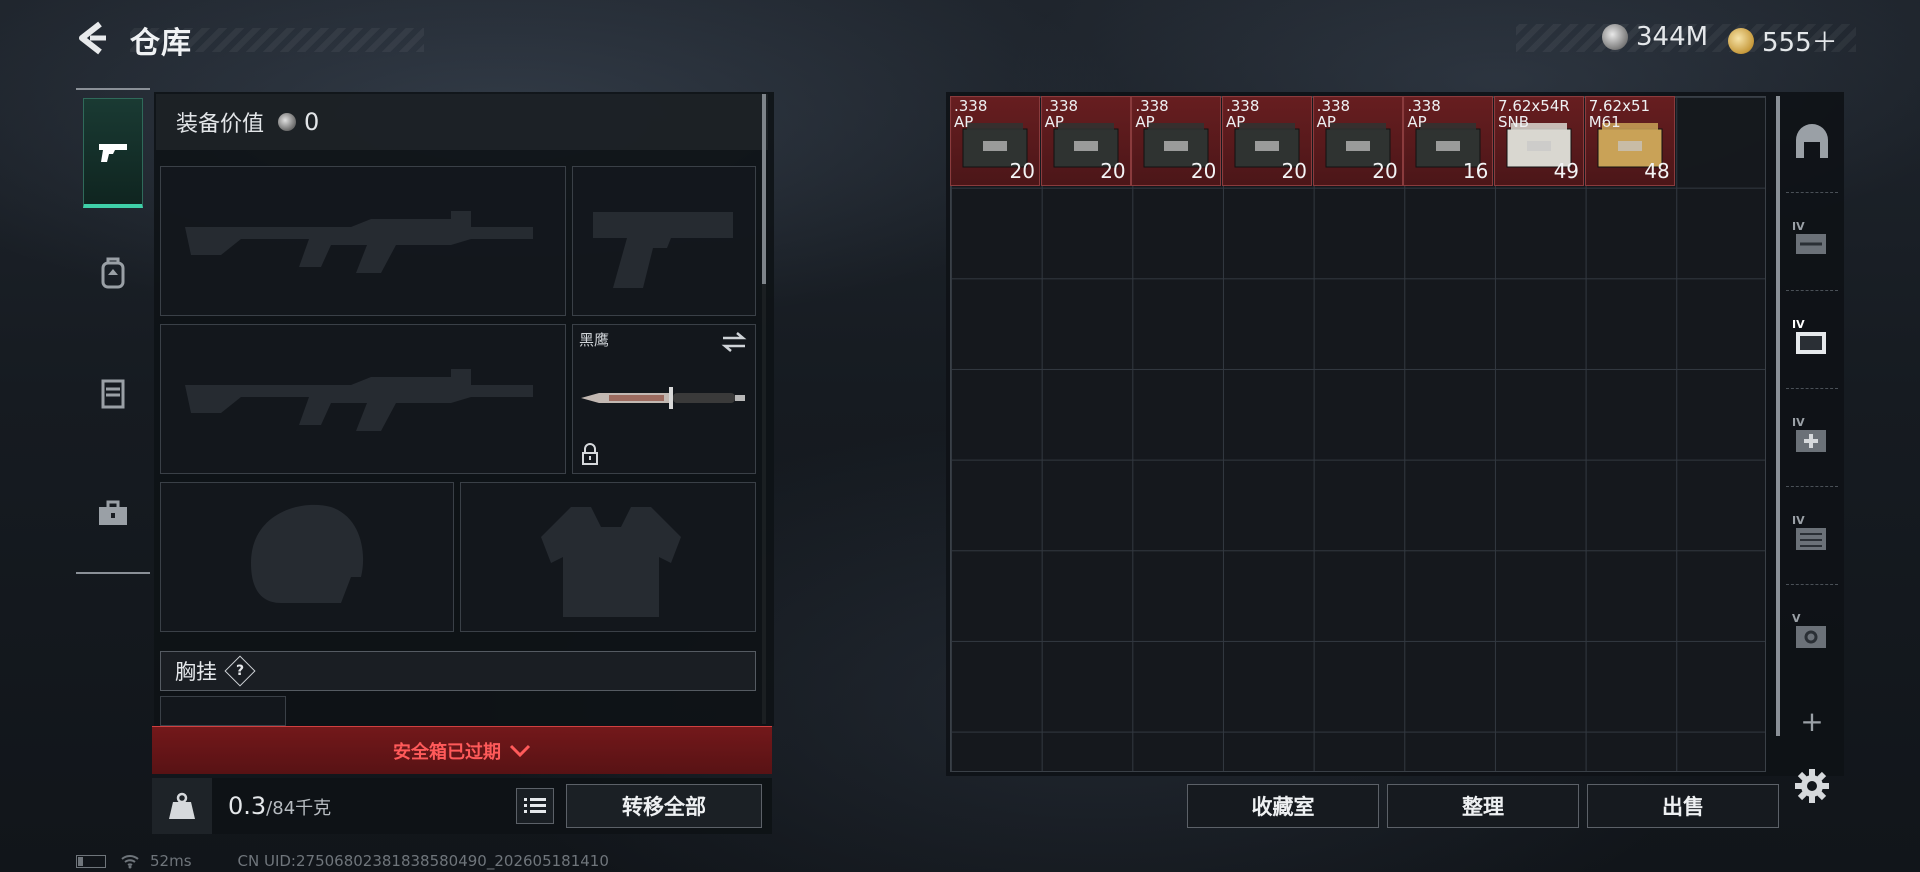  Describe the element at coordinates (734, 342) in the screenshot. I see `swap-icon` at that location.